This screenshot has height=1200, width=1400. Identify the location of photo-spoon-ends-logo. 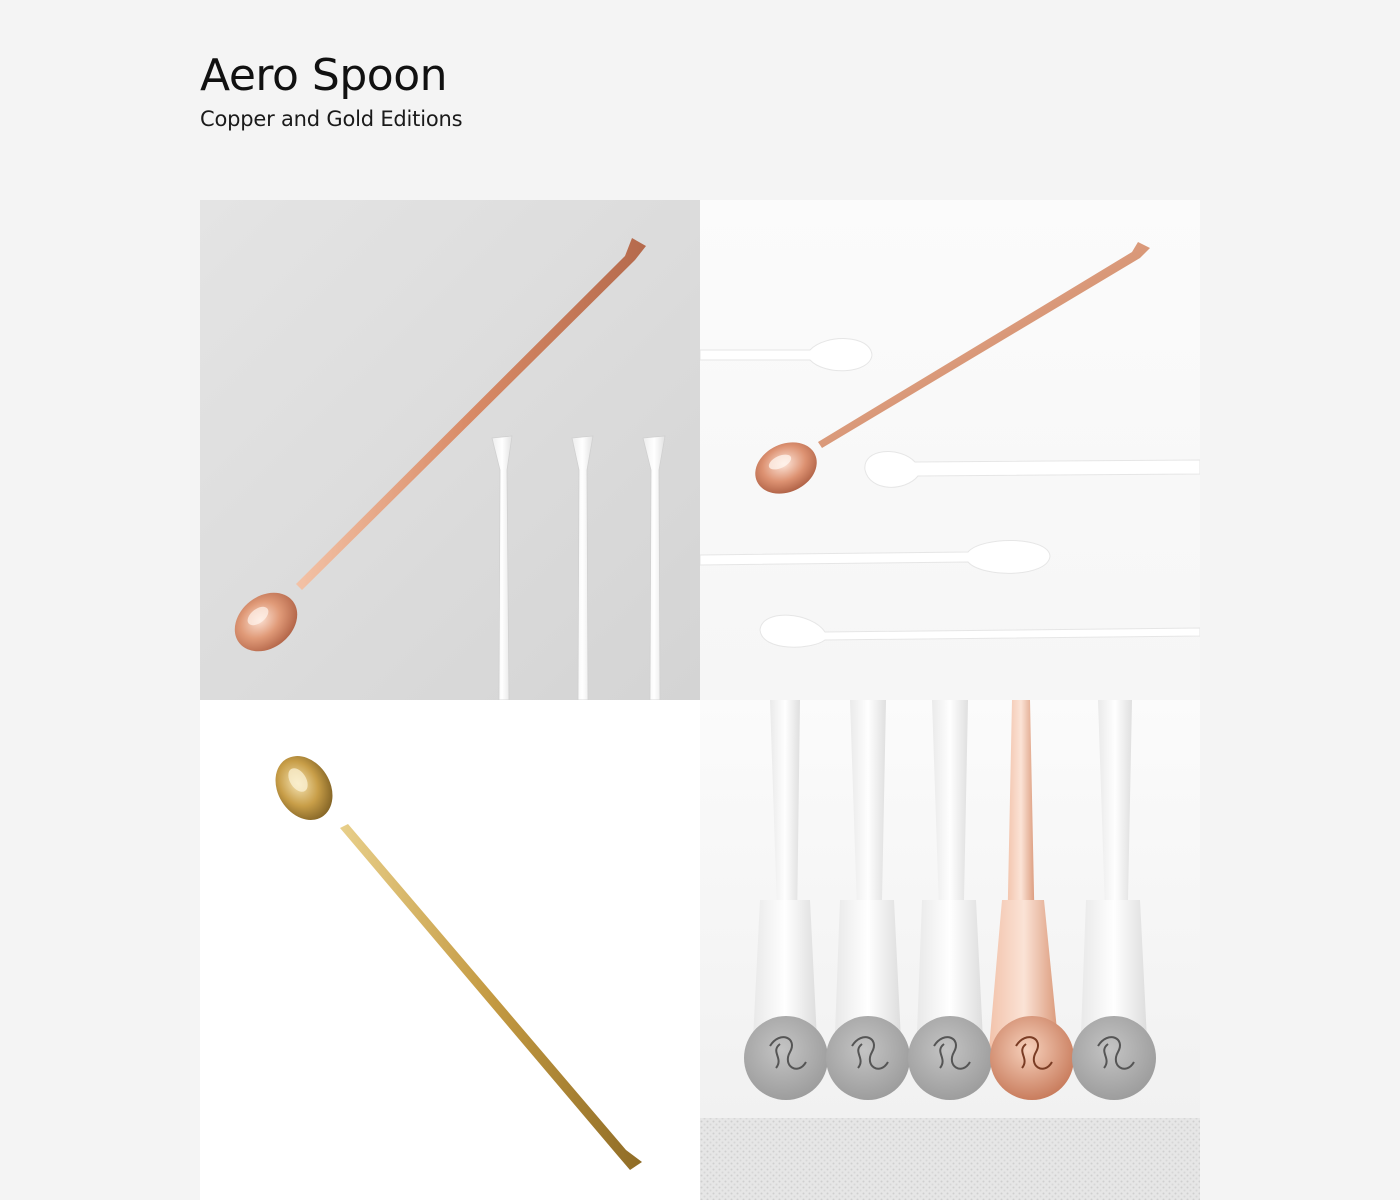
(950, 950).